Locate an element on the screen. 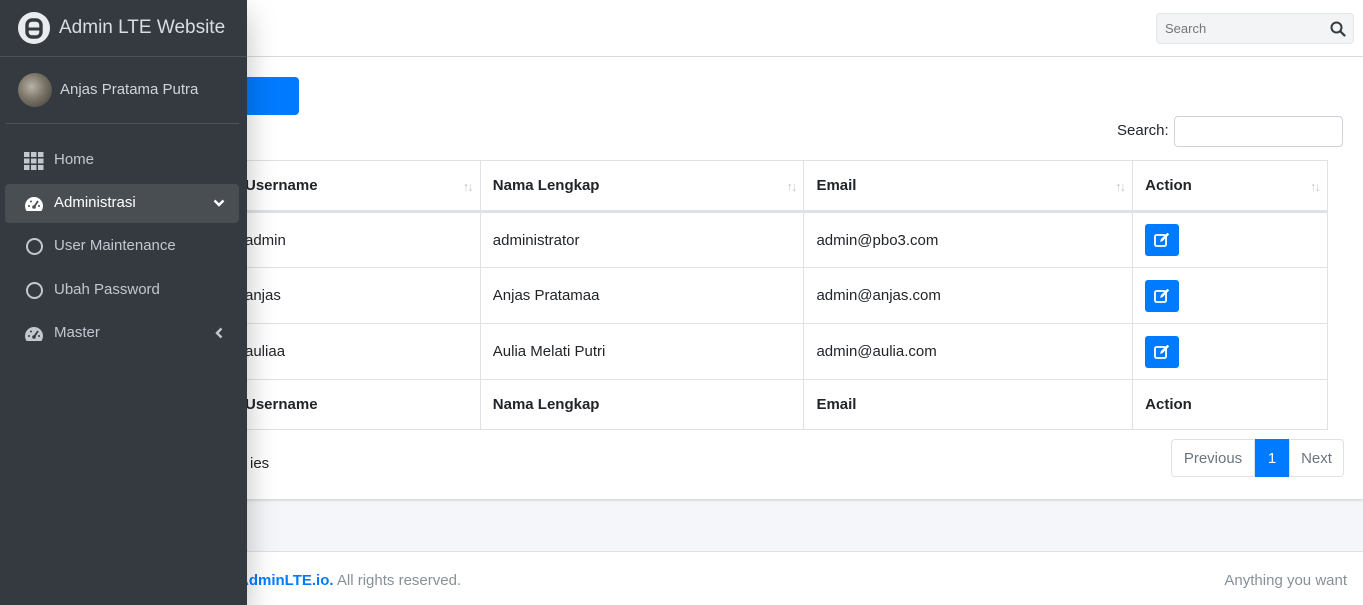 The image size is (1363, 605). header-nama-label: Nama Lengkap is located at coordinates (546, 185).